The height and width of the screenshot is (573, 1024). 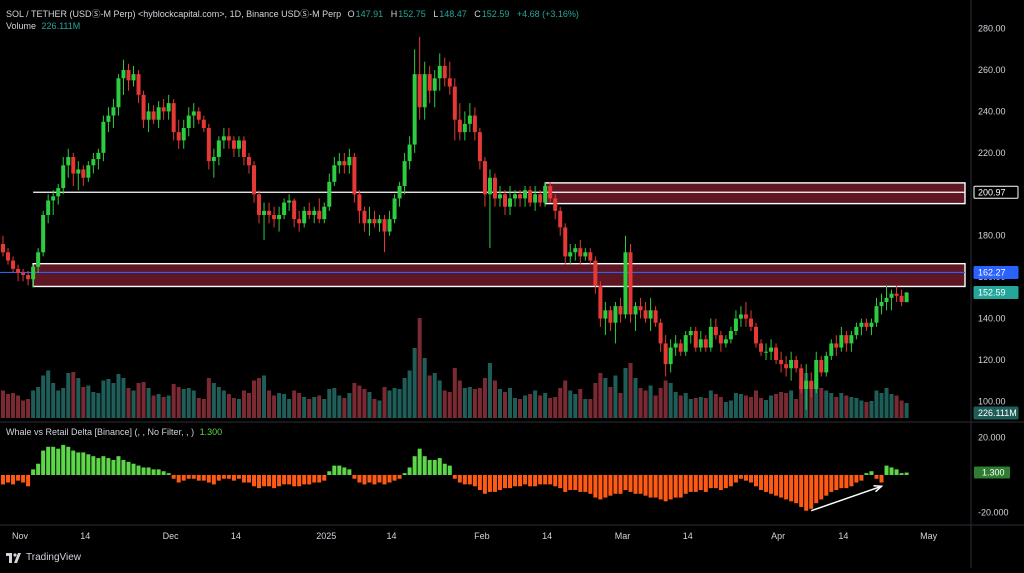 What do you see at coordinates (992, 70) in the screenshot?
I see `price-tick-label: 260.00` at bounding box center [992, 70].